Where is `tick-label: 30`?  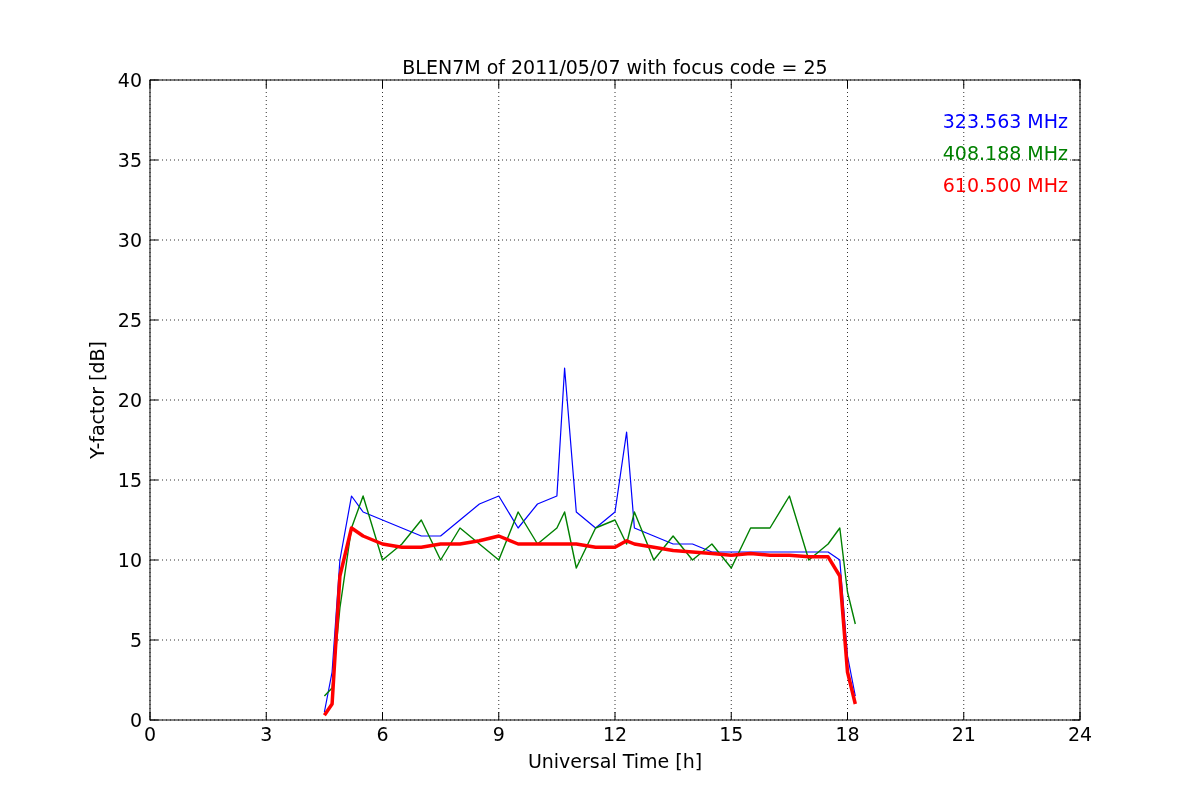
tick-label: 30 is located at coordinates (129, 240).